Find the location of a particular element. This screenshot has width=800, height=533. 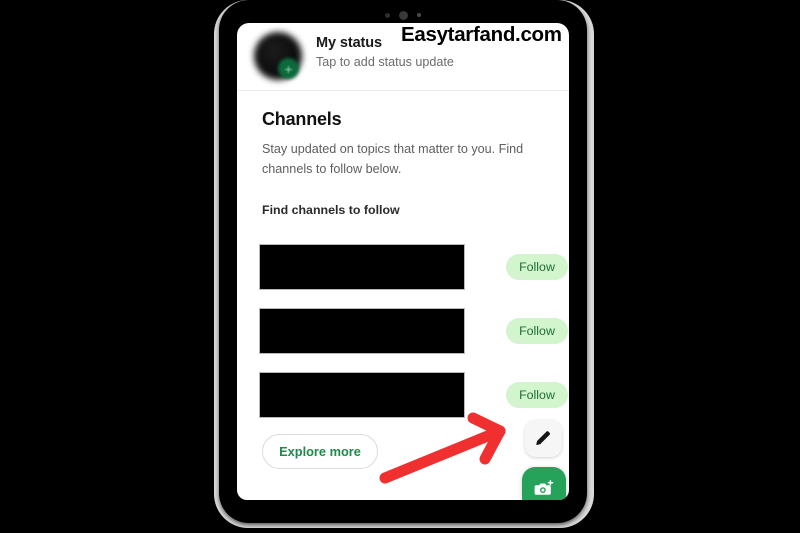

camera-plus-icon is located at coordinates (544, 487).